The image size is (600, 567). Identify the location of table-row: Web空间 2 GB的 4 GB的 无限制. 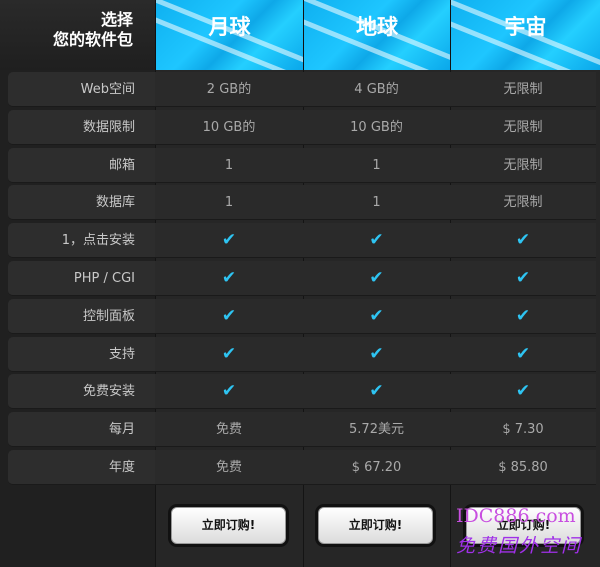
(302, 89).